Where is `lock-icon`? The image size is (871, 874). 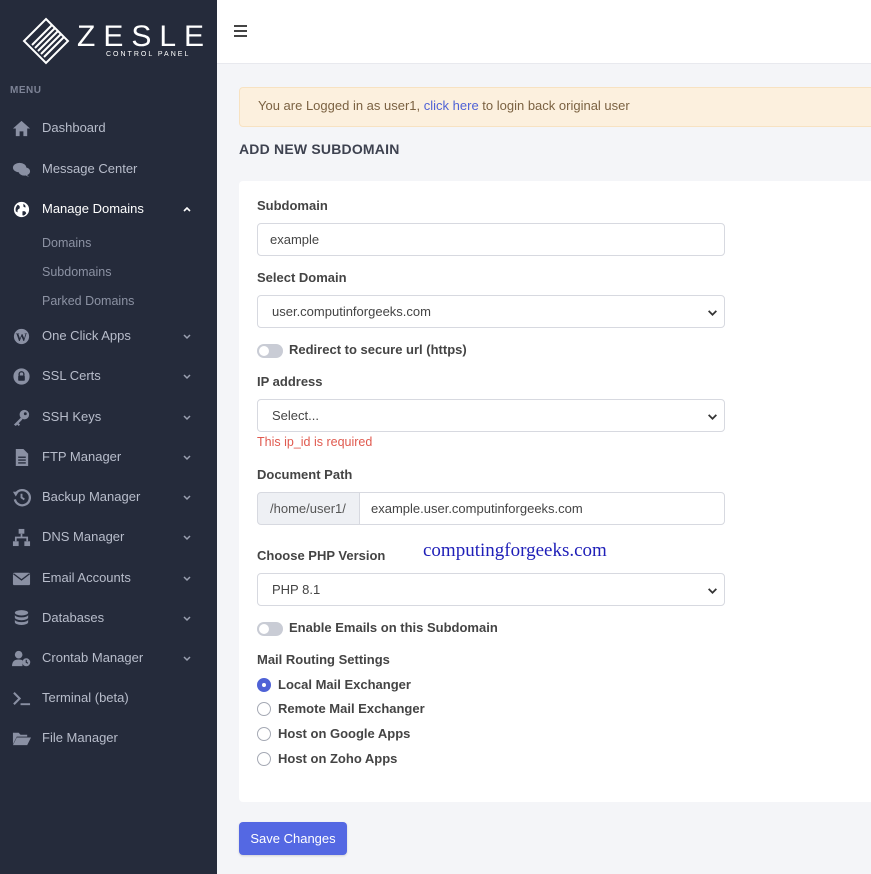 lock-icon is located at coordinates (21, 376).